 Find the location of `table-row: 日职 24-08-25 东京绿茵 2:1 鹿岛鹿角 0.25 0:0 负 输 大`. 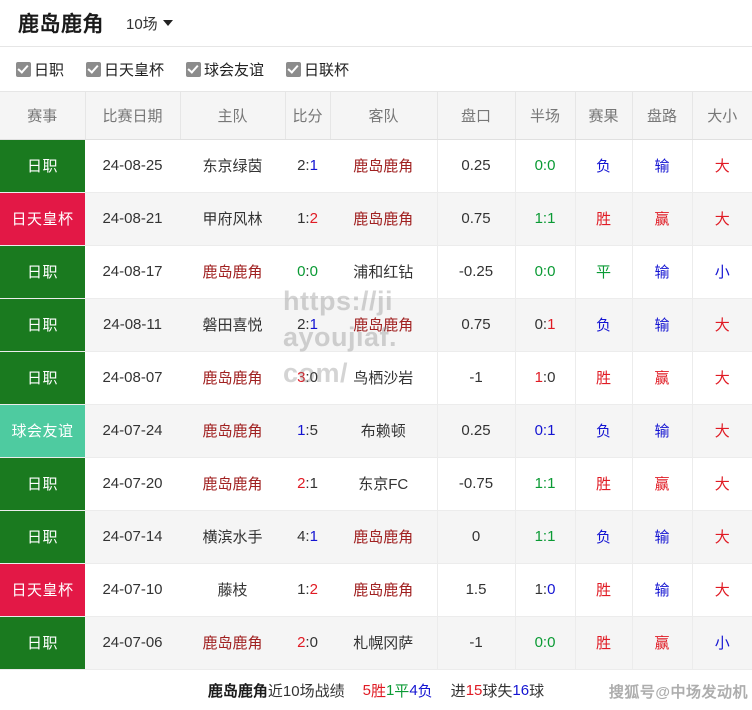

table-row: 日职 24-08-25 东京绿茵 2:1 鹿岛鹿角 0.25 0:0 负 输 大 is located at coordinates (376, 166).